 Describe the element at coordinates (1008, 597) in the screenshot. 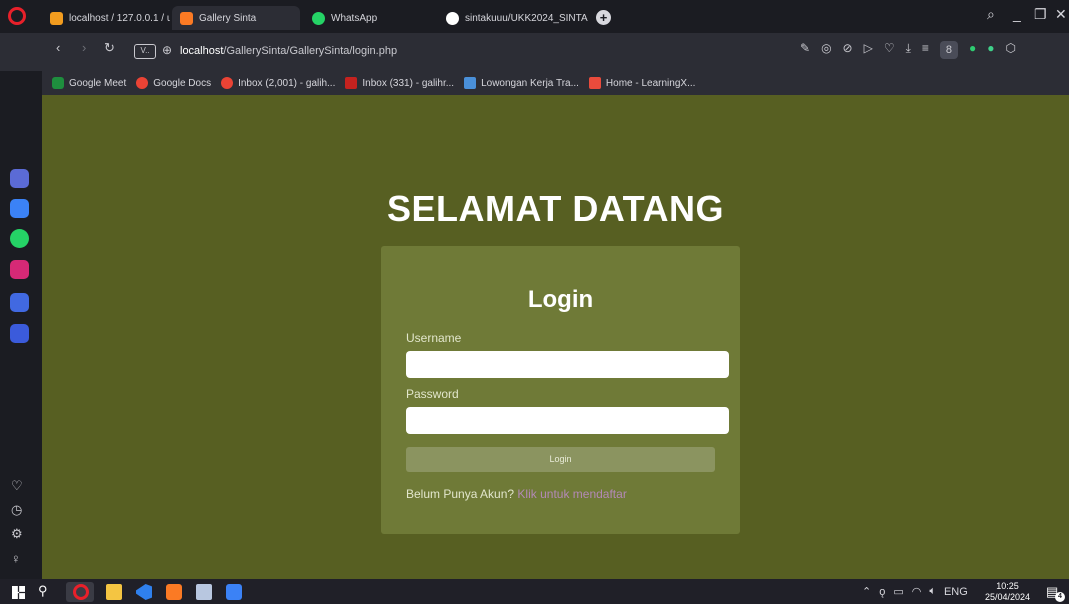

I see `clock-date: 25/04/2024` at that location.